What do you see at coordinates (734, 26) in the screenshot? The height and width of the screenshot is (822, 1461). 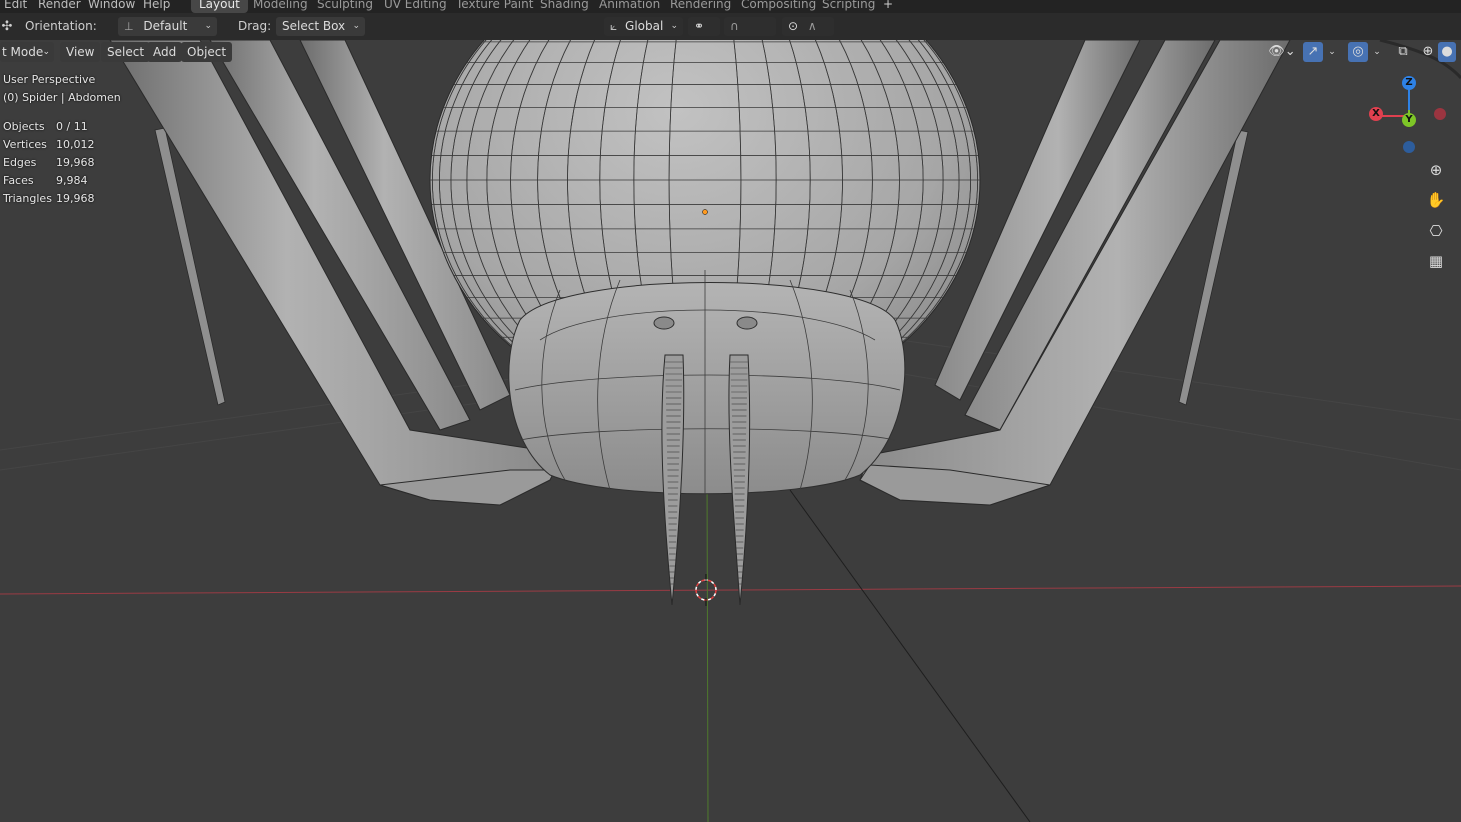 I see `snap-magnet-icon: ∩` at bounding box center [734, 26].